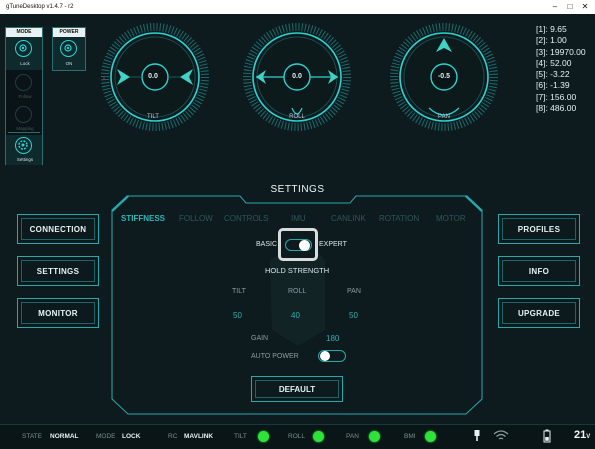  Describe the element at coordinates (332, 356) in the screenshot. I see `auto-power-toggle` at that location.